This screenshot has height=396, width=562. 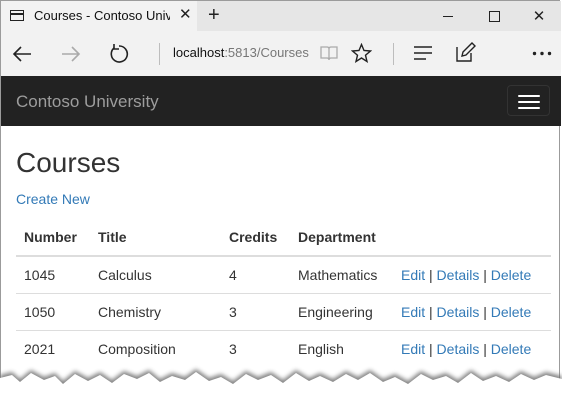 I want to click on create-new-link: Create New, so click(x=53, y=199).